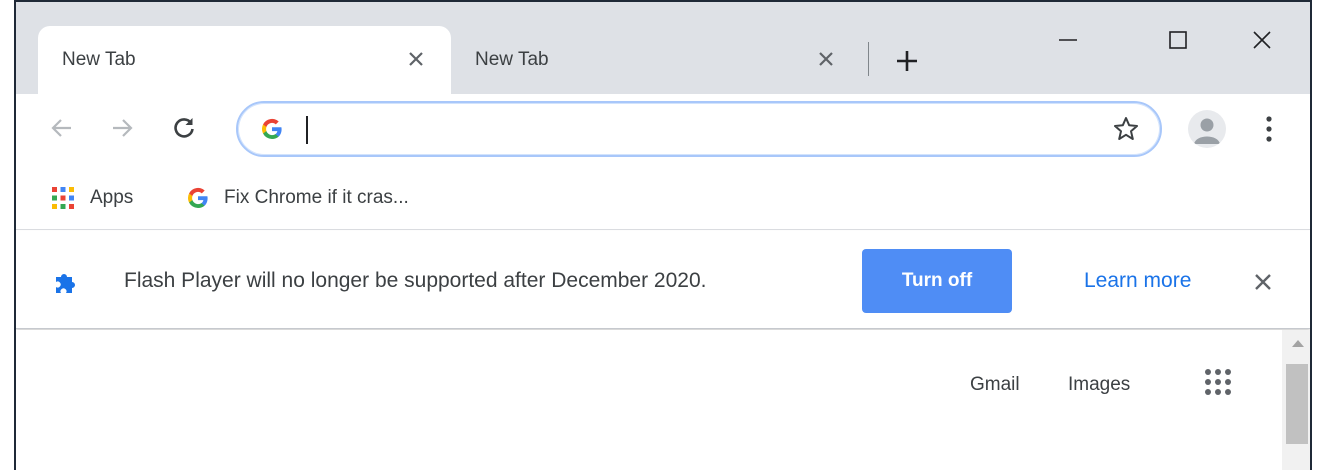 The height and width of the screenshot is (470, 1324). Describe the element at coordinates (307, 130) in the screenshot. I see `text-caret` at that location.